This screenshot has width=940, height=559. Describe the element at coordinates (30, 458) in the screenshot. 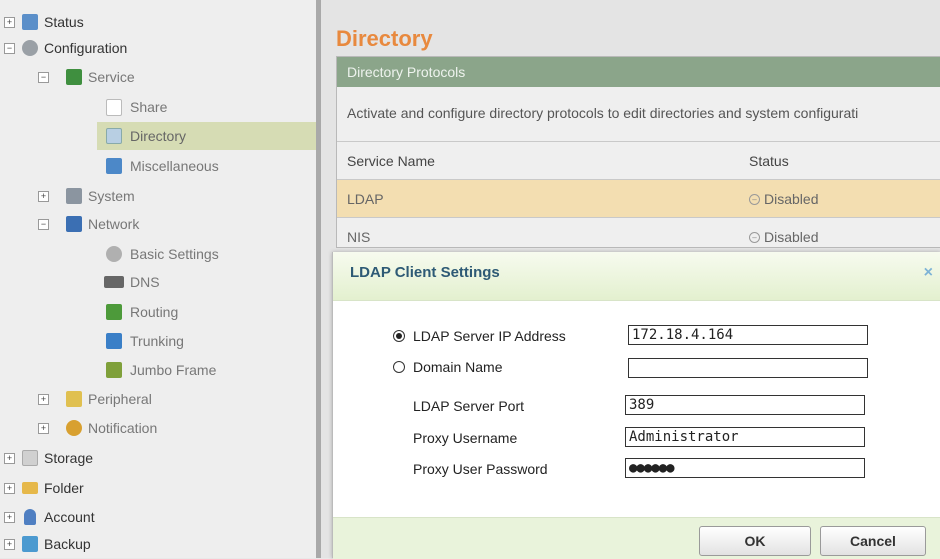

I see `storage-icon` at that location.